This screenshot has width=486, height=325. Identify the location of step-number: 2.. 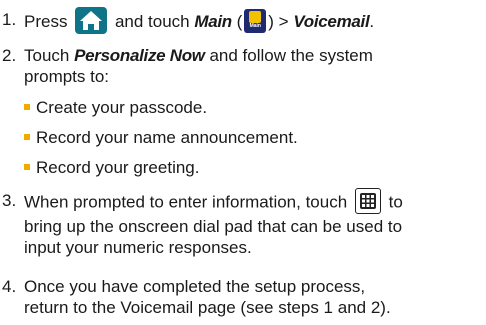
(9, 55).